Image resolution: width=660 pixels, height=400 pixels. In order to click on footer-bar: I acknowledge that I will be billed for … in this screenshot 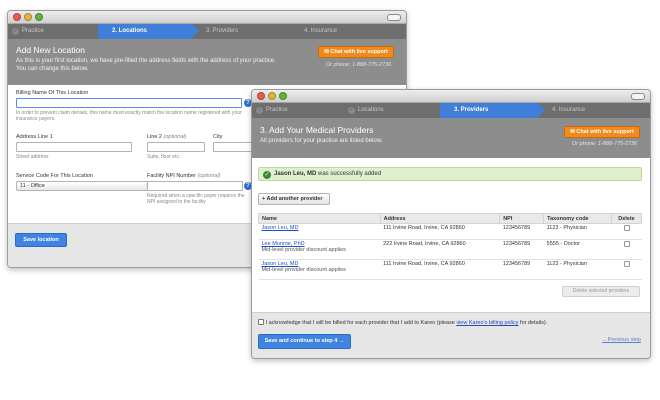, I will do `click(451, 335)`.